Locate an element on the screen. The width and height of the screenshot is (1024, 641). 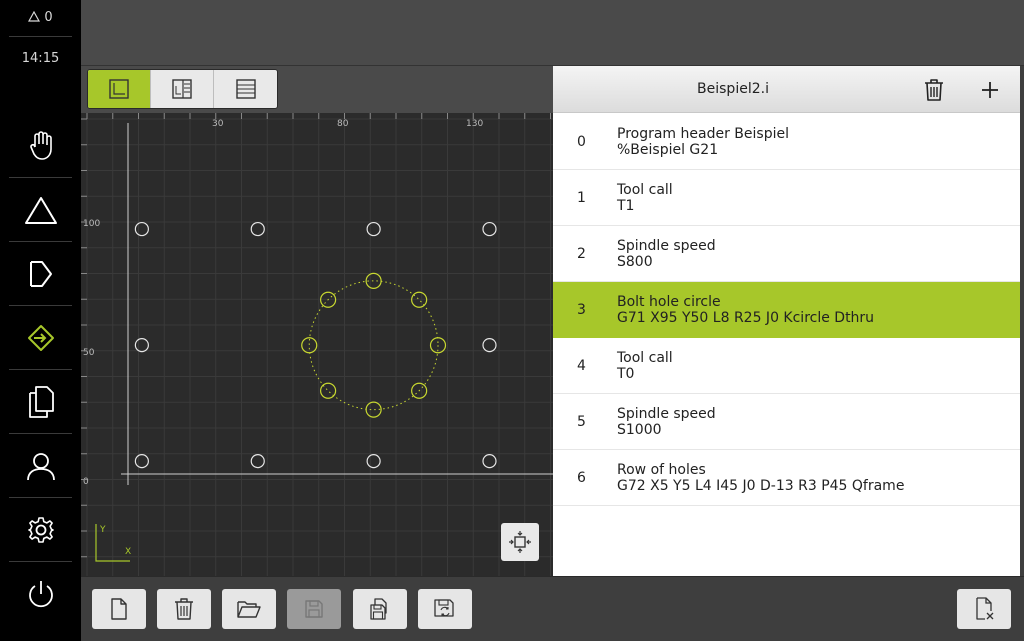
block-code: T0 is located at coordinates (626, 374).